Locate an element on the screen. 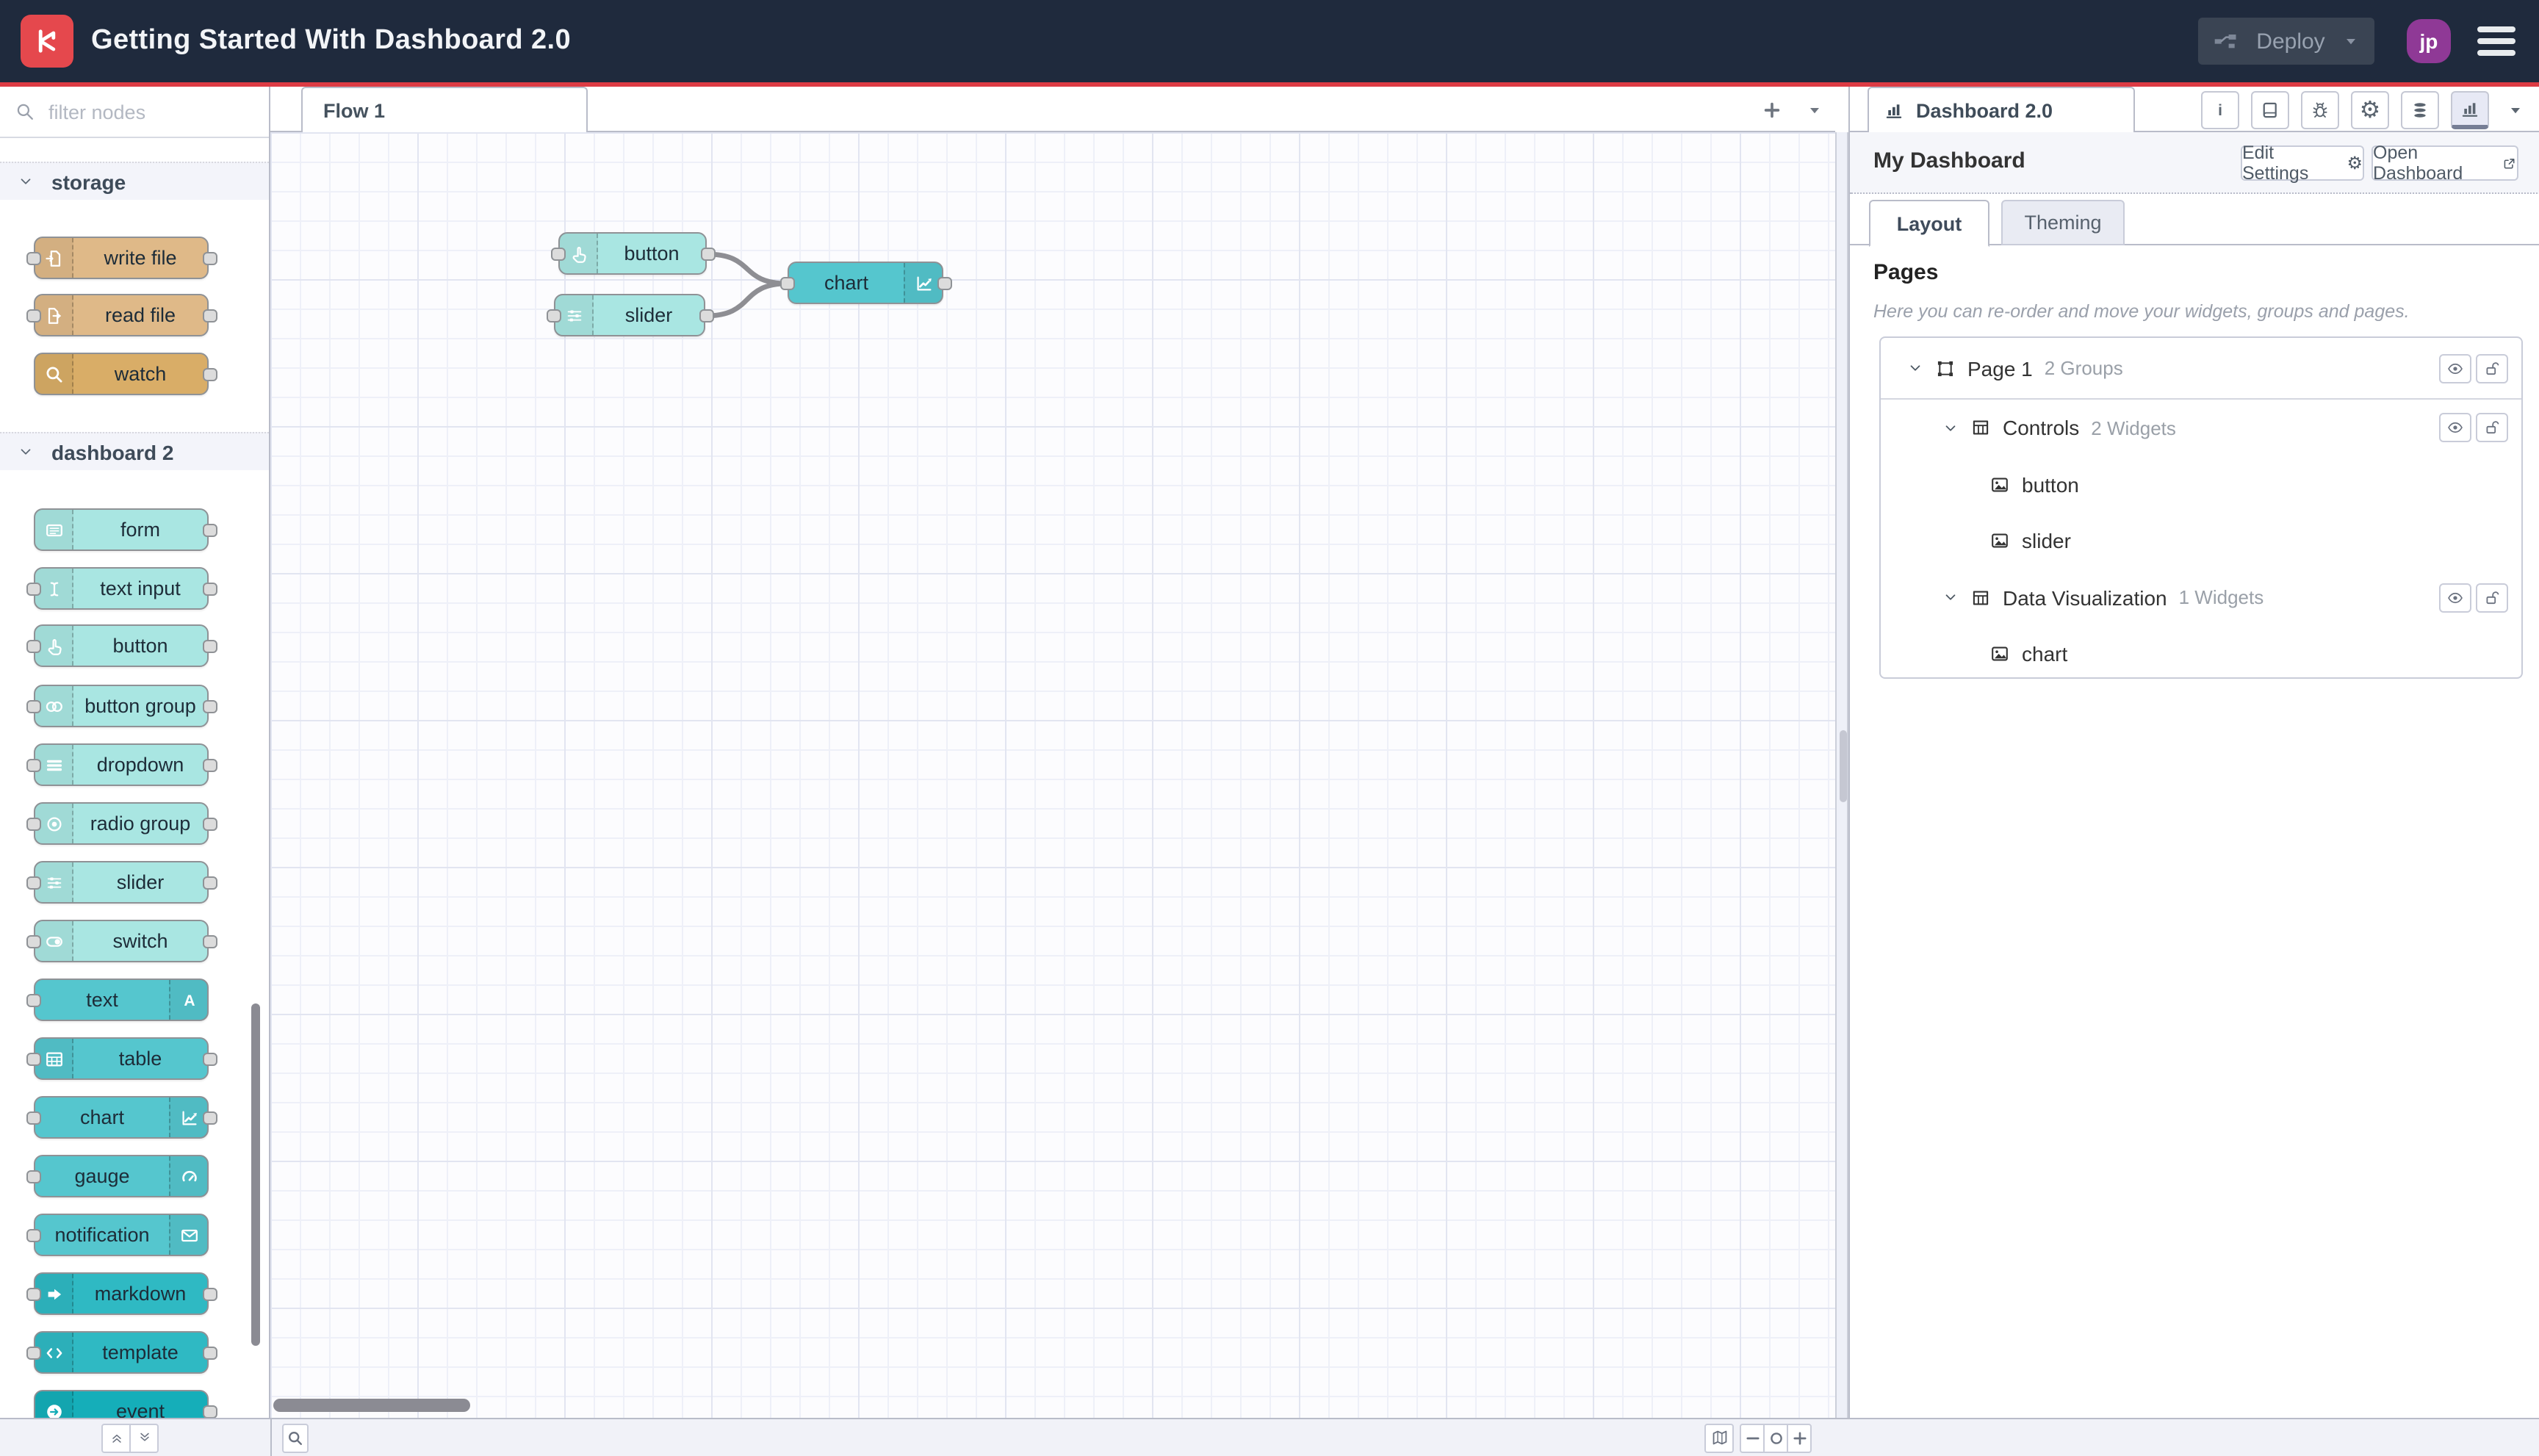 This screenshot has height=1456, width=2539. user-avatar: jp is located at coordinates (2429, 41).